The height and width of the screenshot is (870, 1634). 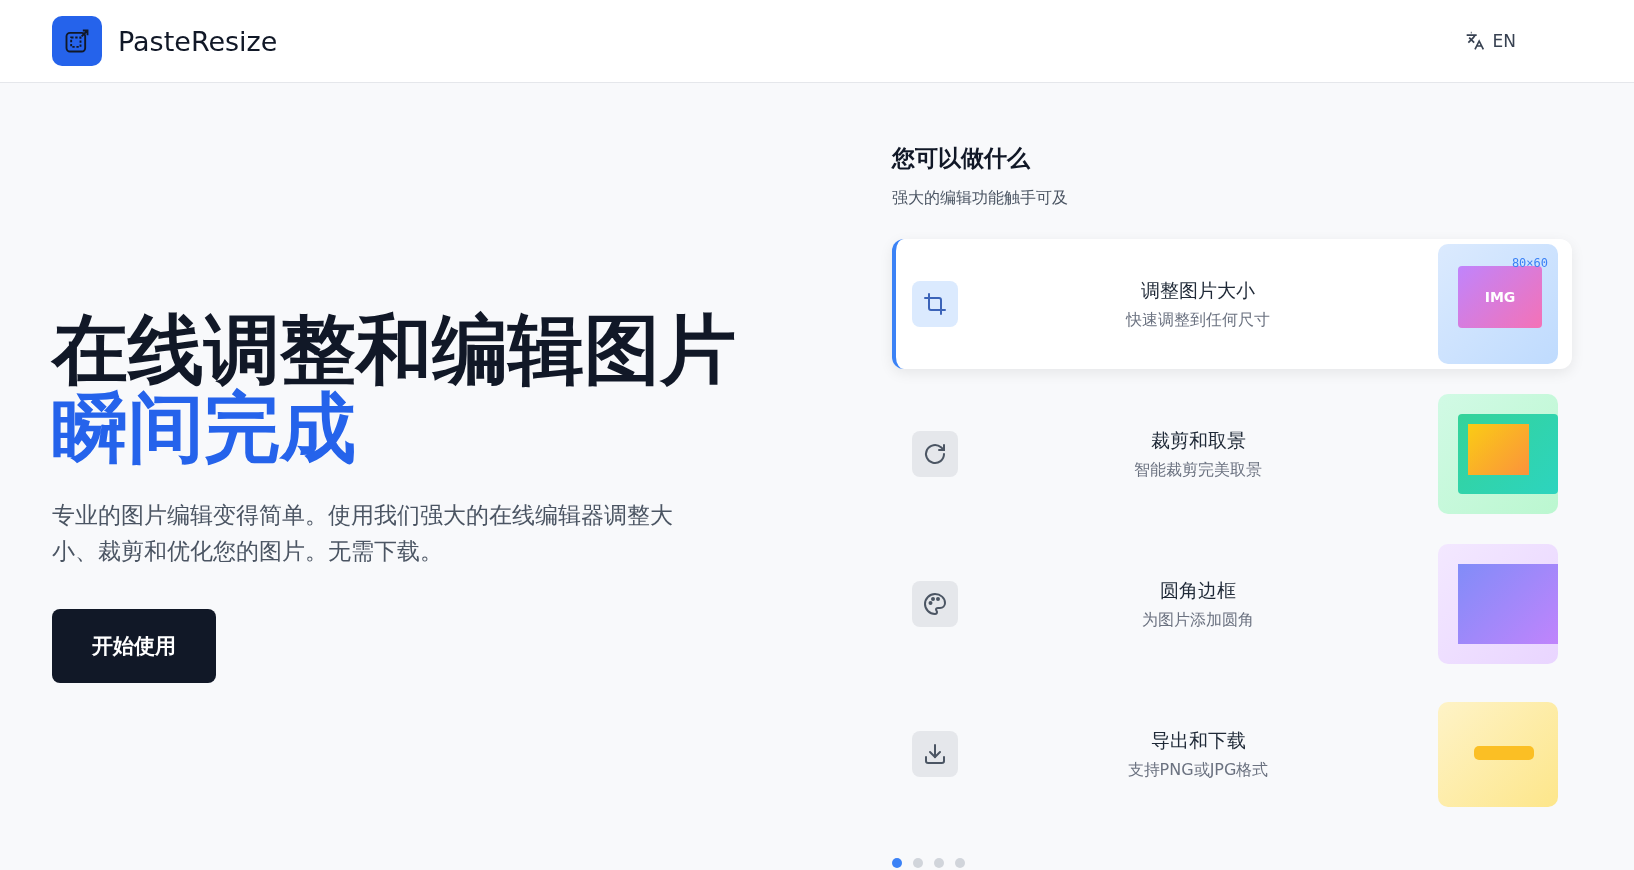 What do you see at coordinates (134, 645) in the screenshot?
I see `start-button: 开始使用` at bounding box center [134, 645].